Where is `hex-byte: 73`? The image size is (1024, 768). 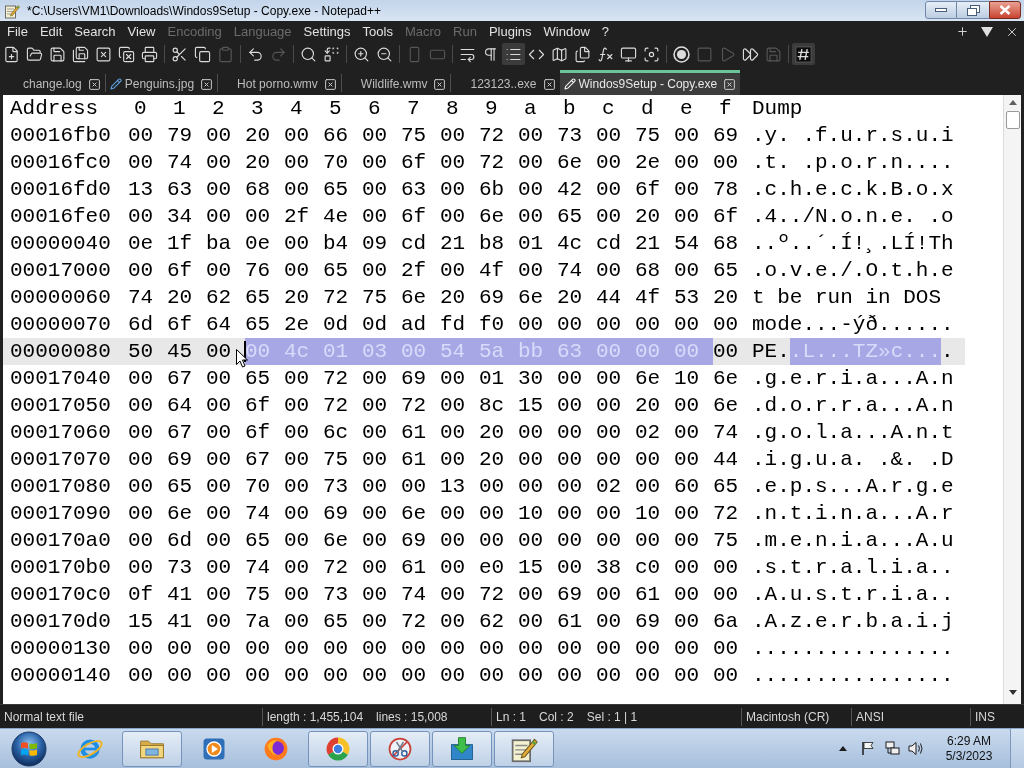 hex-byte: 73 is located at coordinates (335, 594).